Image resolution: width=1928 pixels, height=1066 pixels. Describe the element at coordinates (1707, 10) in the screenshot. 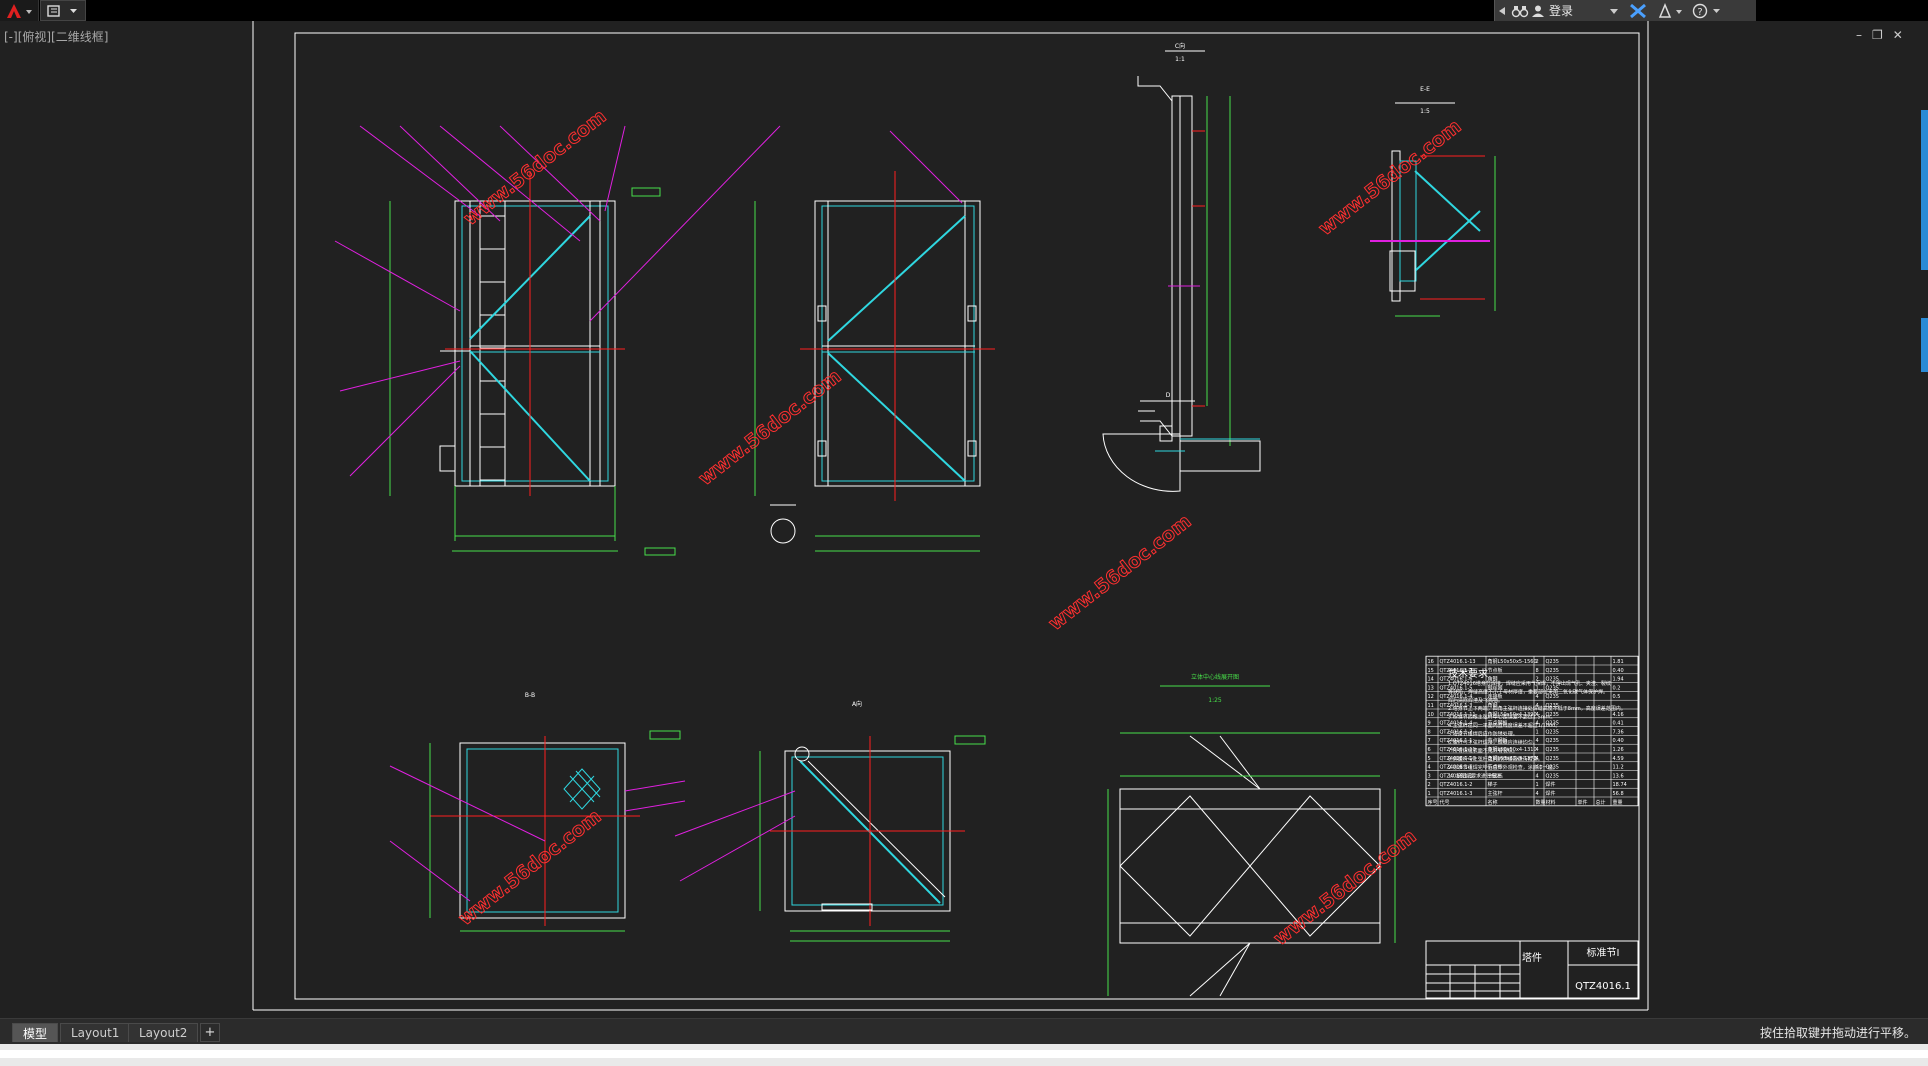

I see `help-button: ?` at that location.